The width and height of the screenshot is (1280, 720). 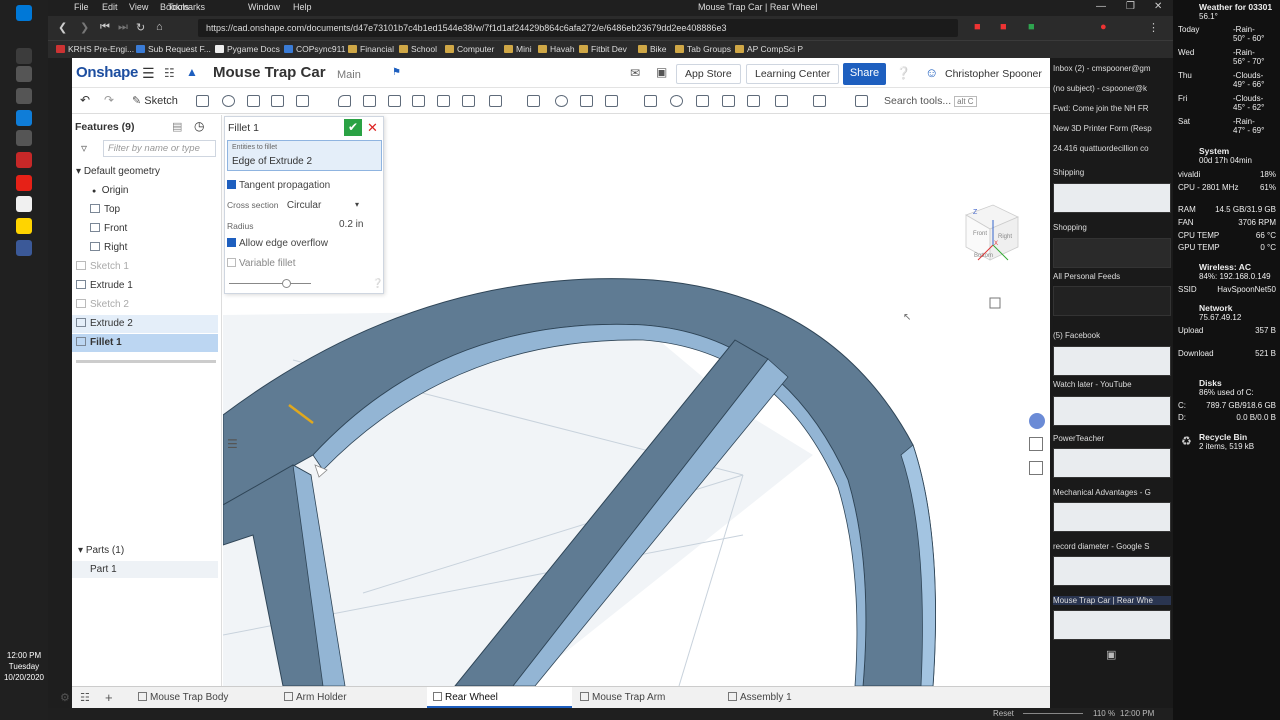 I want to click on plane-icon, so click(x=781, y=101).